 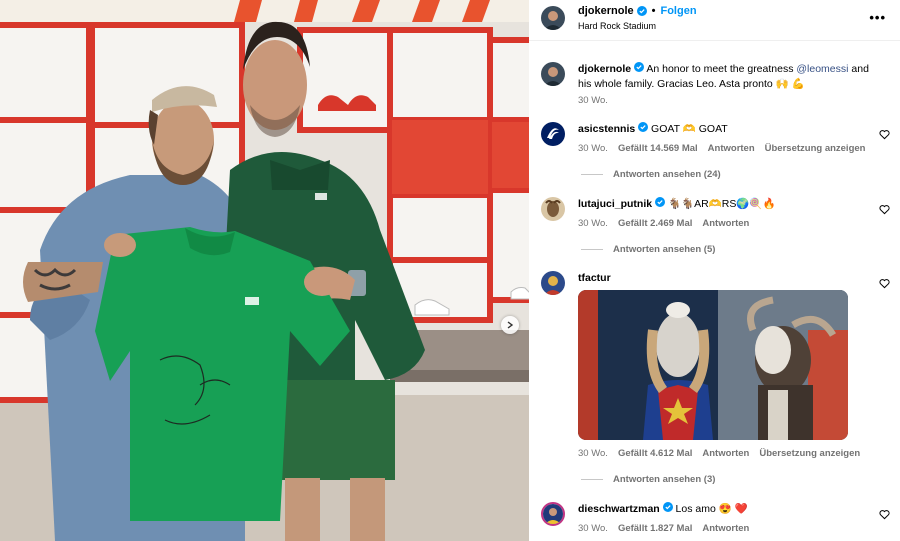 I want to click on comment-meta: 30 Wo. Gefällt 2.469 Mal Antworten, so click(x=663, y=223).